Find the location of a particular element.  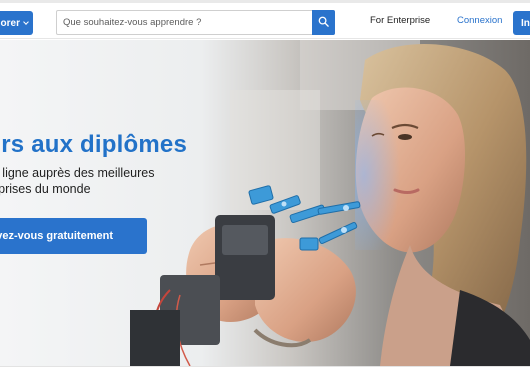

join-label: Ins is located at coordinates (525, 23).